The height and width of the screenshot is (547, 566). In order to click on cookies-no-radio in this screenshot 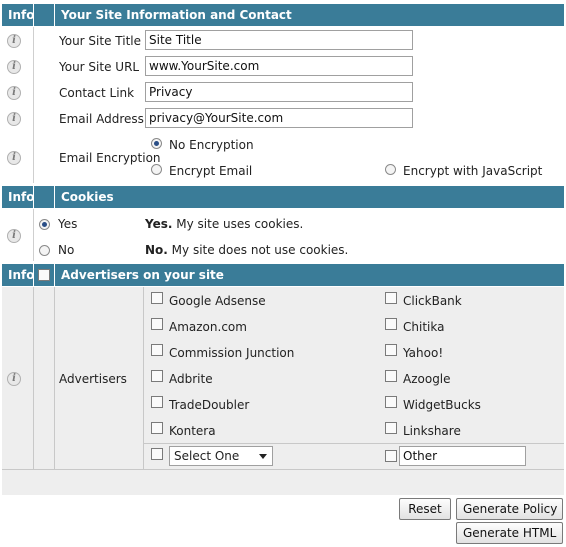, I will do `click(44, 250)`.